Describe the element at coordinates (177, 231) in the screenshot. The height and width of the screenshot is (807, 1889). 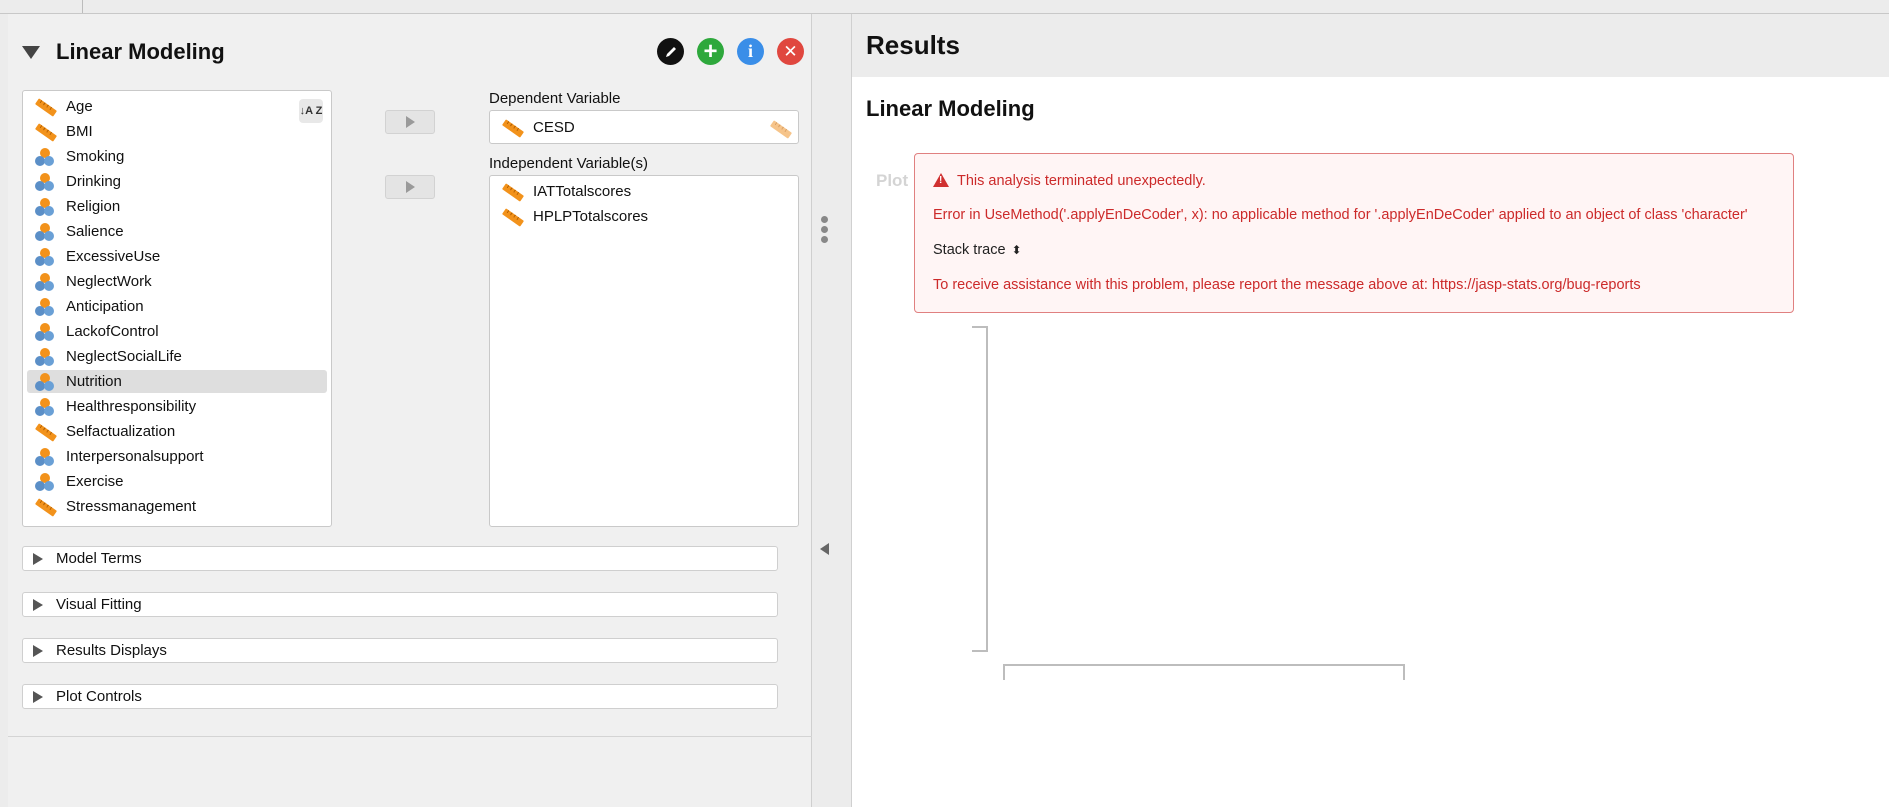
I see `variable-item: Salience` at that location.